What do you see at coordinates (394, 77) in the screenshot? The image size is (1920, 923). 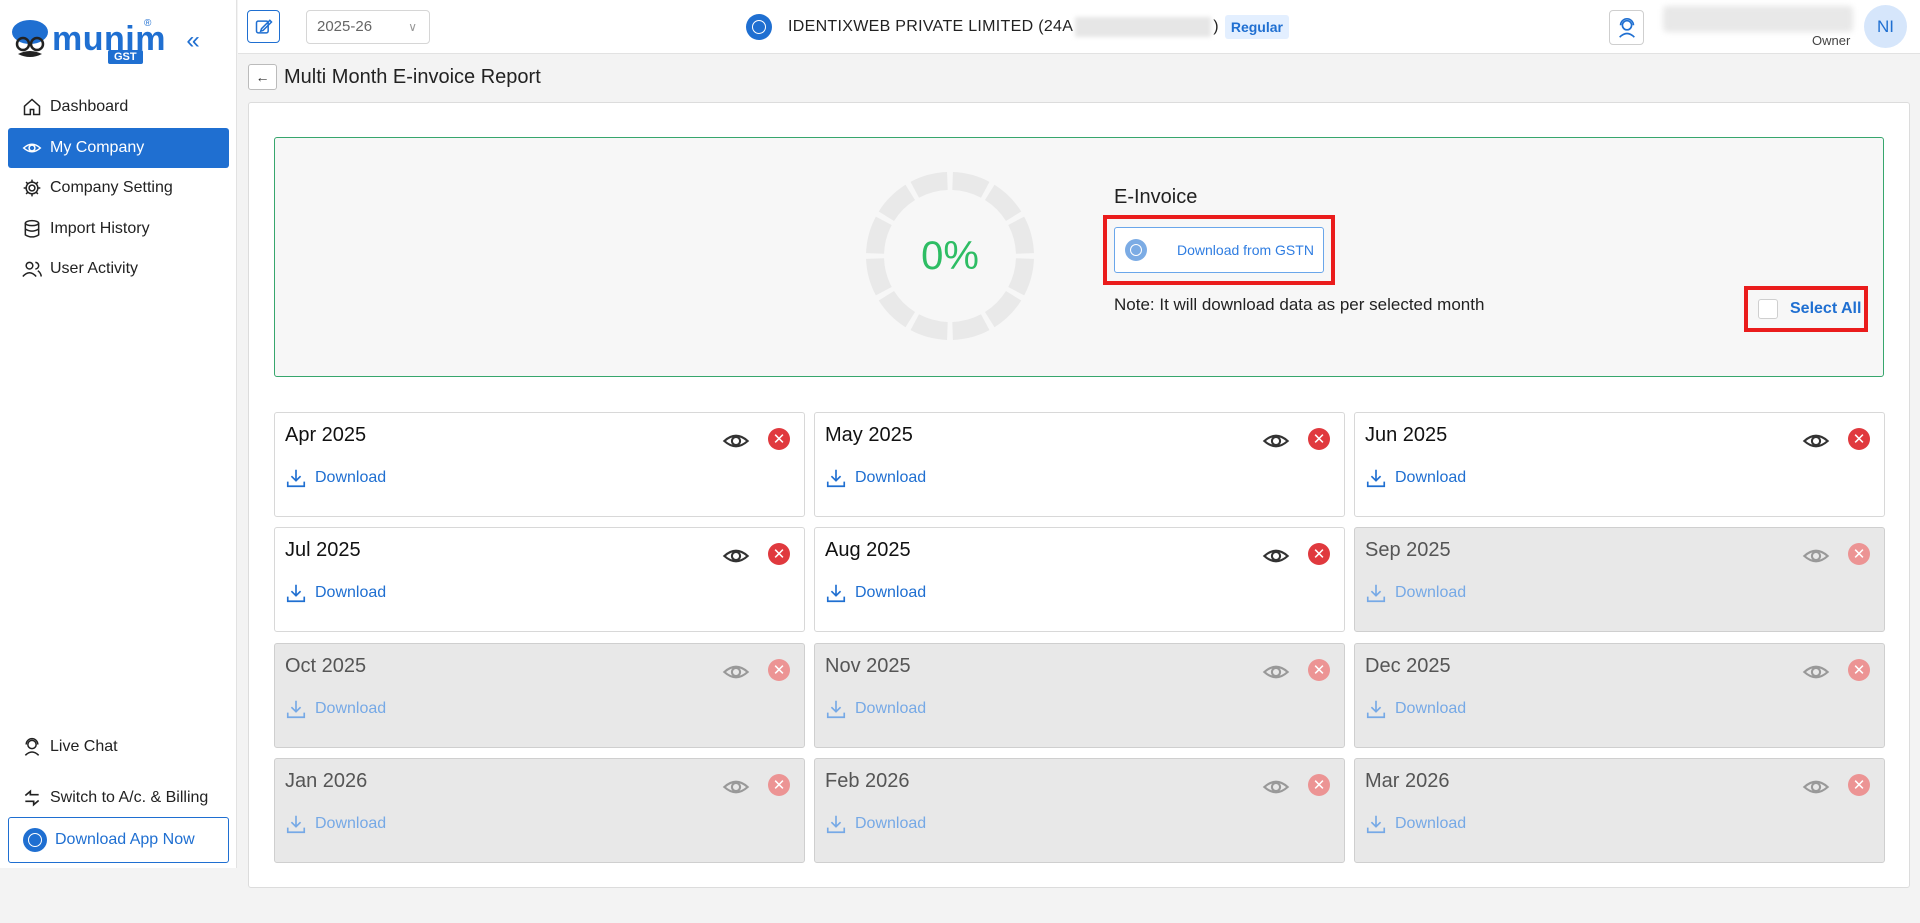 I see `page-title-row: ← Multi Month E-invoice Report` at bounding box center [394, 77].